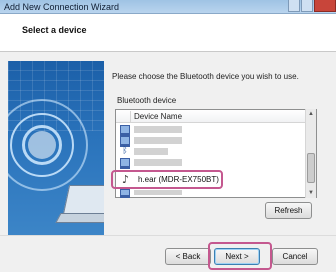  I want to click on window-title: Add New Connection Wizard, so click(62, 7).